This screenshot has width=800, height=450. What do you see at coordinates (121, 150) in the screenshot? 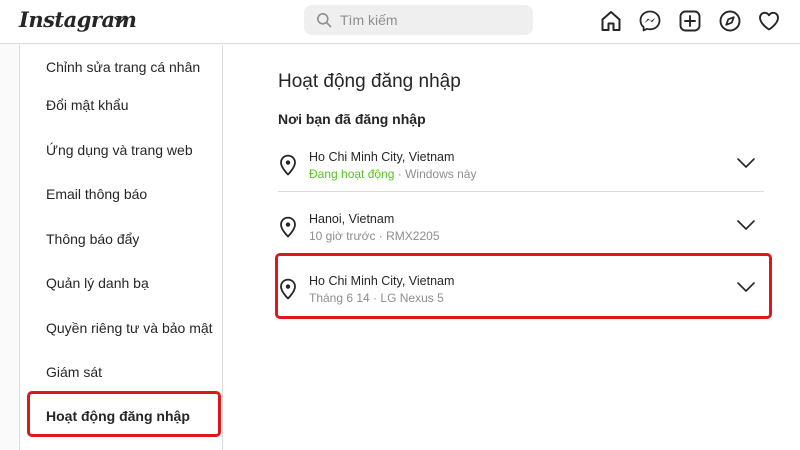
I see `sidebar-item-apps-websites: Ứng dụng và trang web` at bounding box center [121, 150].